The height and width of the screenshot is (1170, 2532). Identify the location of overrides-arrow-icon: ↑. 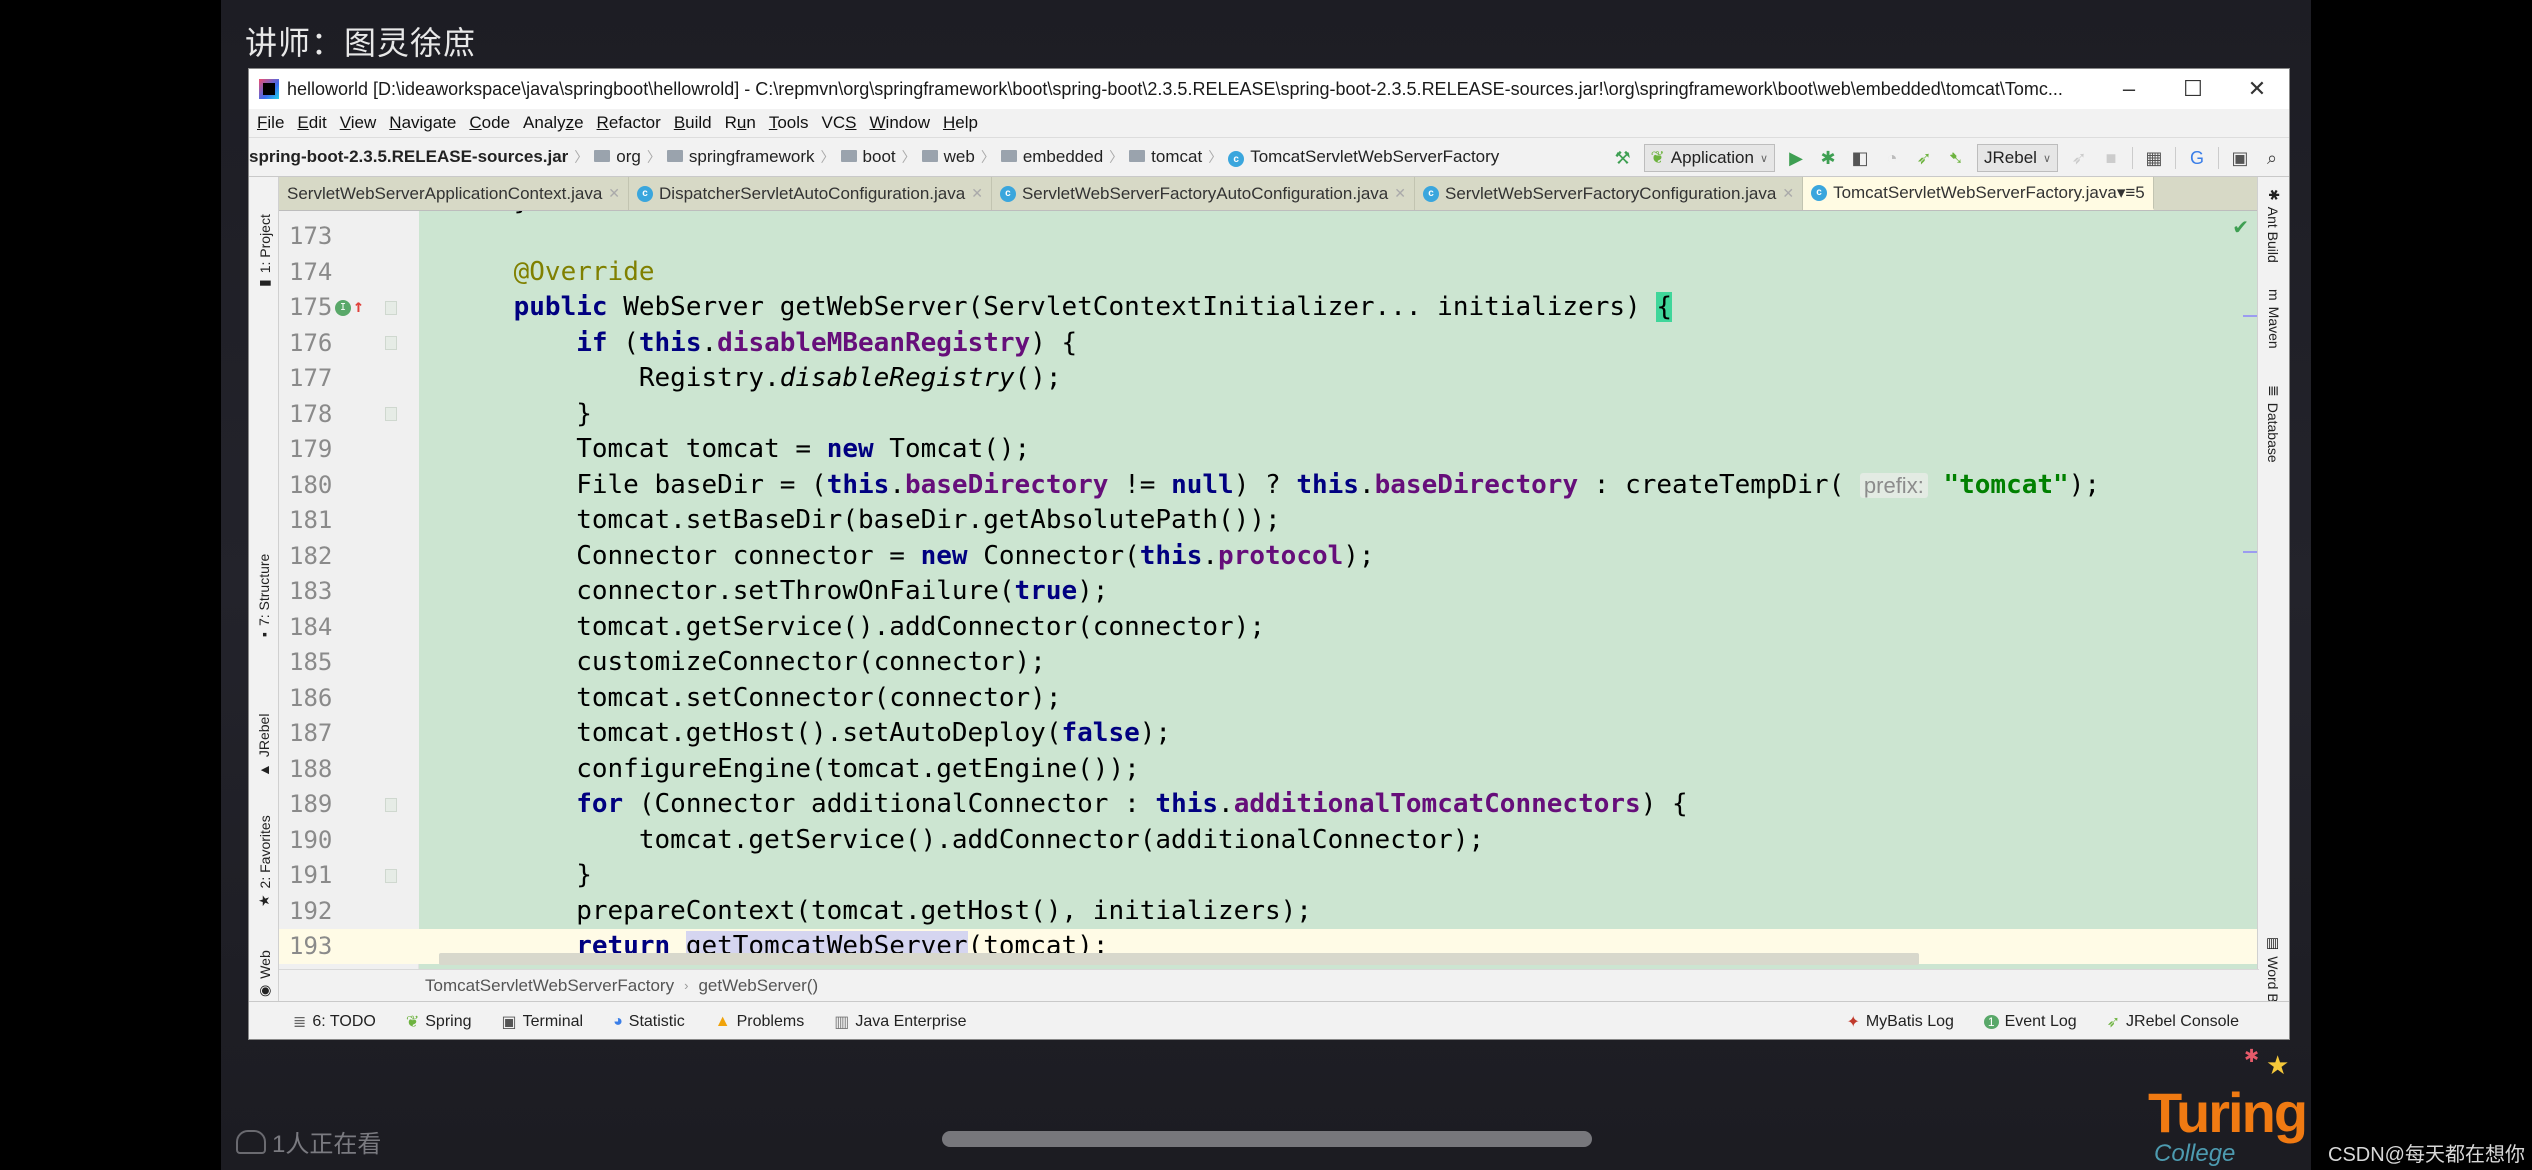
(358, 306).